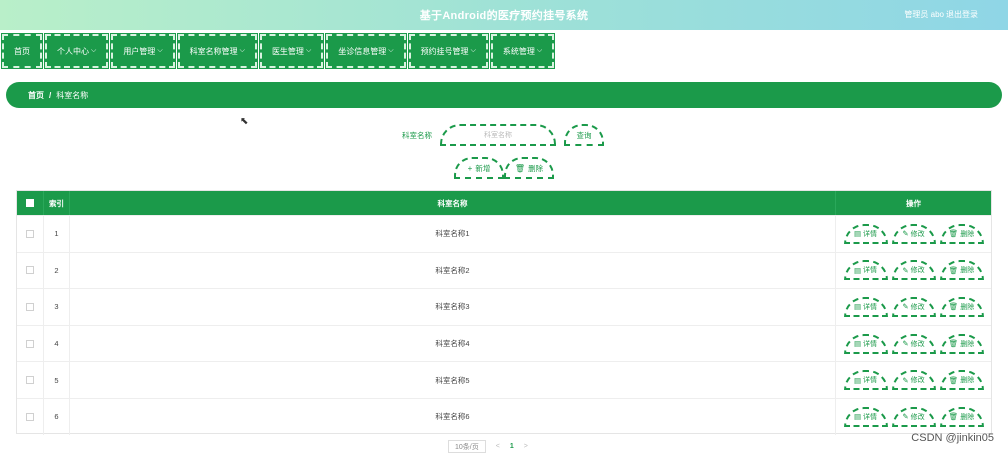 Image resolution: width=1008 pixels, height=455 pixels. What do you see at coordinates (526, 446) in the screenshot?
I see `next-page-button: >` at bounding box center [526, 446].